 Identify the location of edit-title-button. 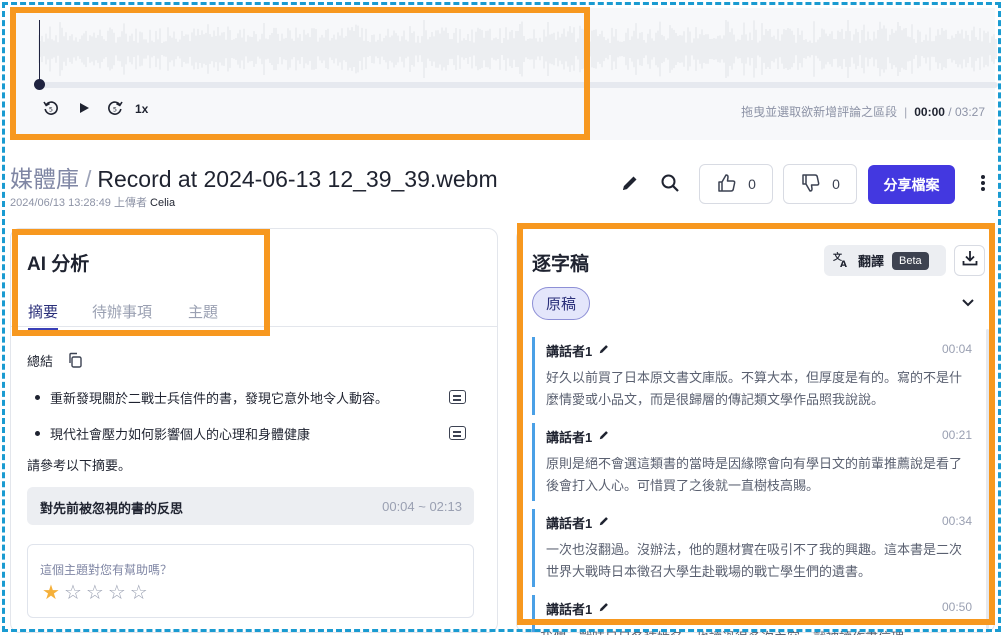
(630, 185).